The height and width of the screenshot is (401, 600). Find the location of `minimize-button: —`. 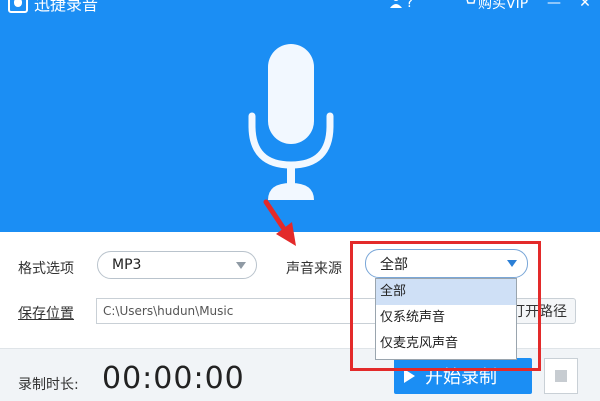

minimize-button: — is located at coordinates (554, 5).